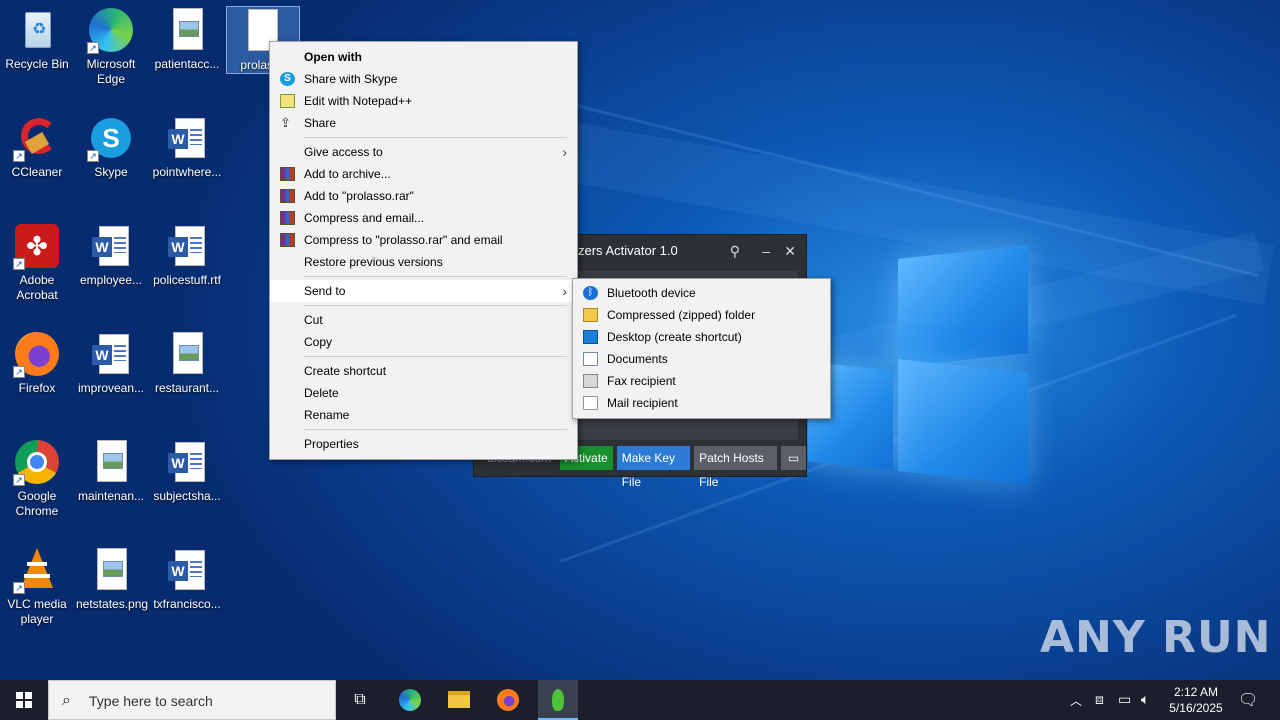  Describe the element at coordinates (766, 251) in the screenshot. I see `minimize-button: –` at that location.